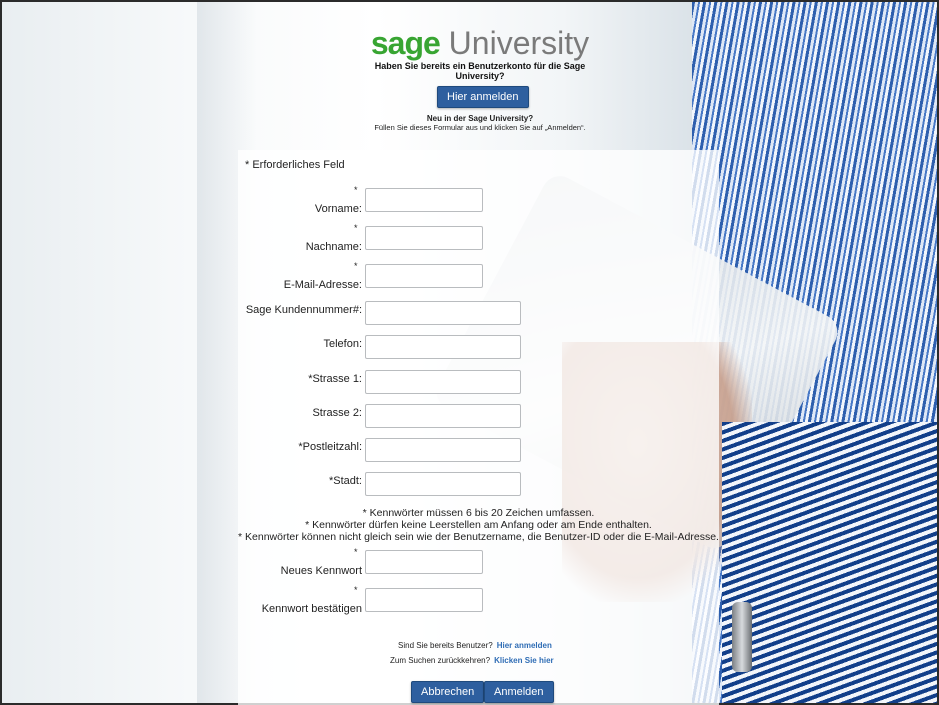  Describe the element at coordinates (405, 43) in the screenshot. I see `logo-brand: sage` at that location.